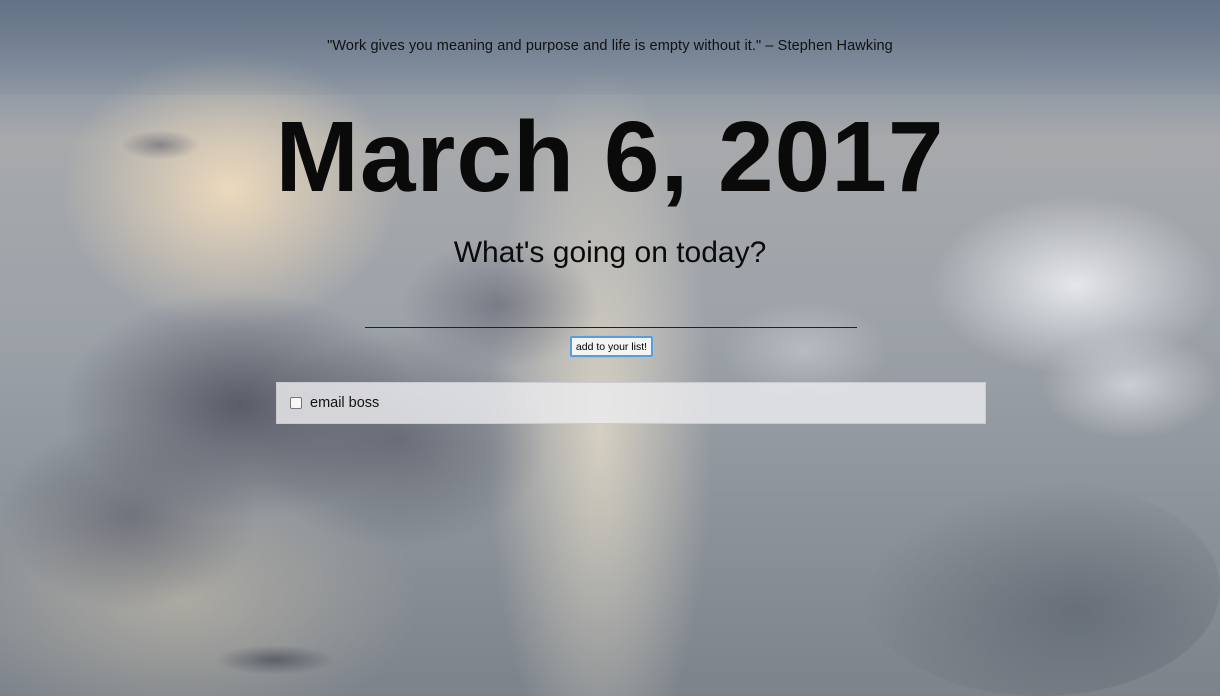  I want to click on todo-list: email boss, so click(631, 403).